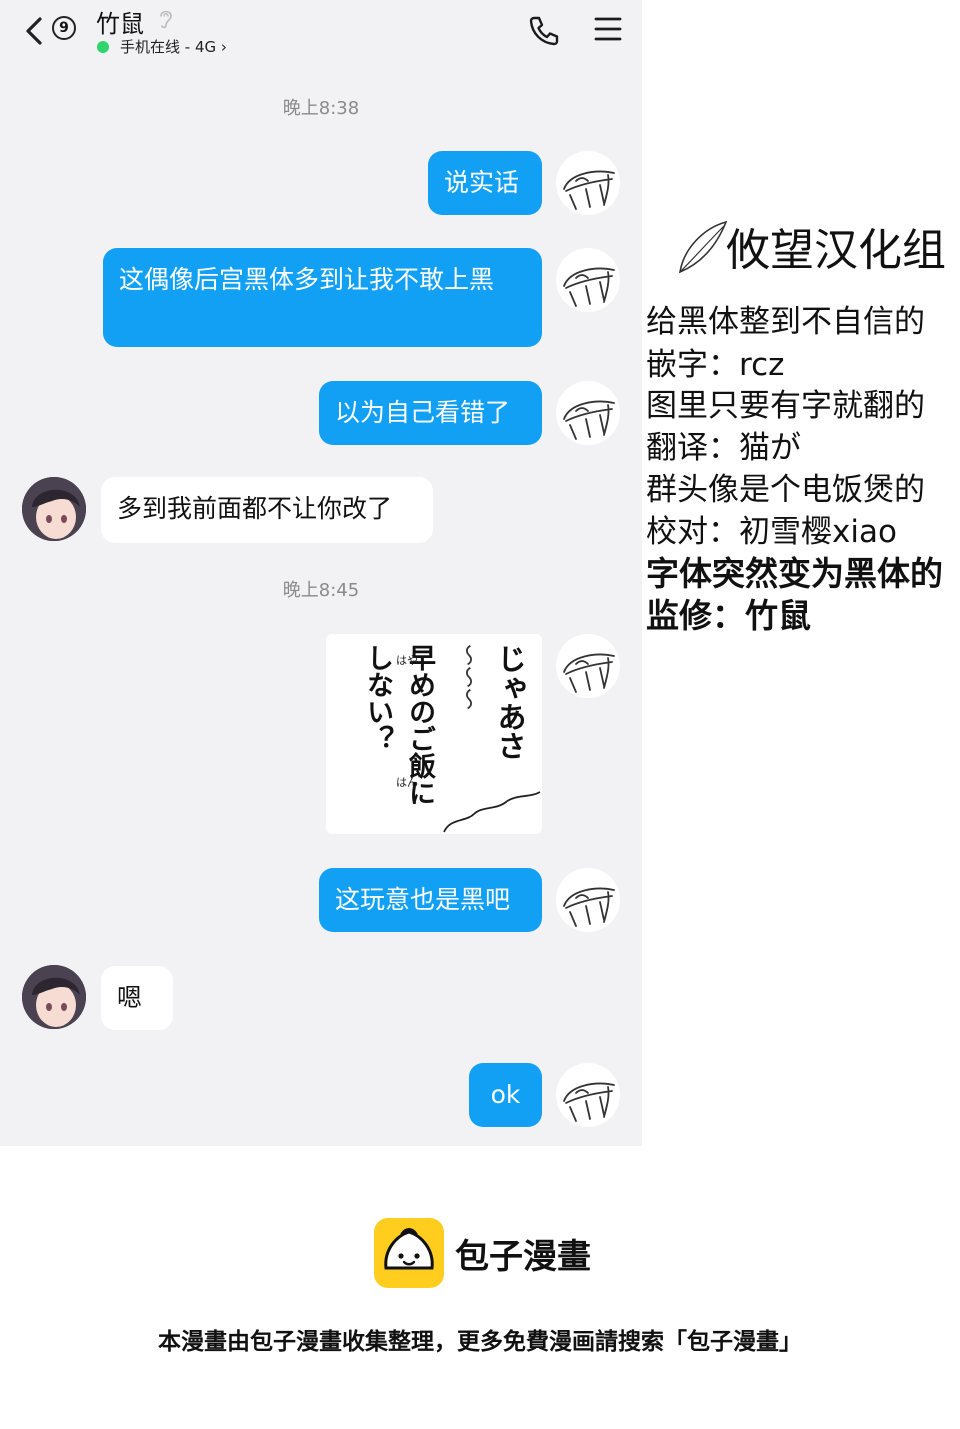 The height and width of the screenshot is (1429, 960). I want to click on sticker-ruby: はや, so click(407, 660).